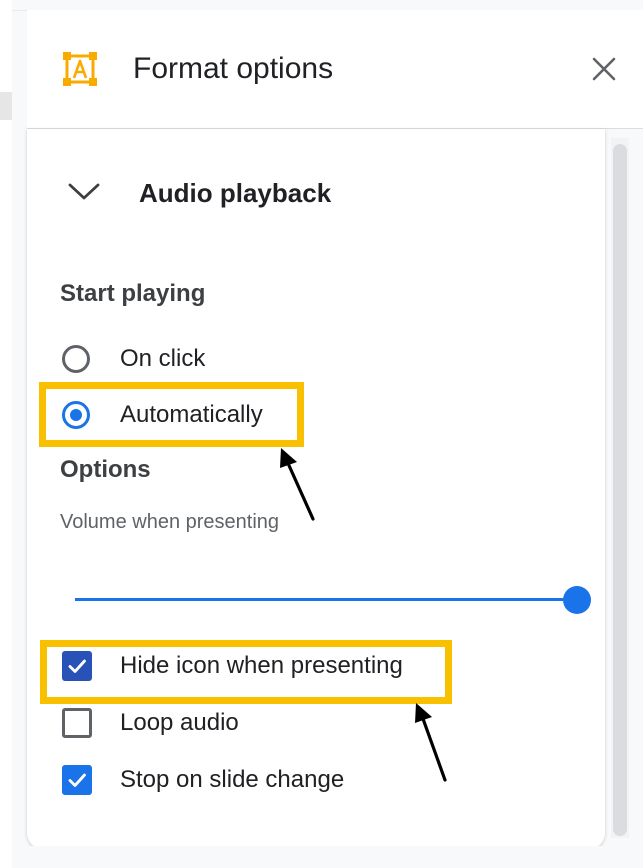 The image size is (643, 868). I want to click on radio-button-selected, so click(76, 415).